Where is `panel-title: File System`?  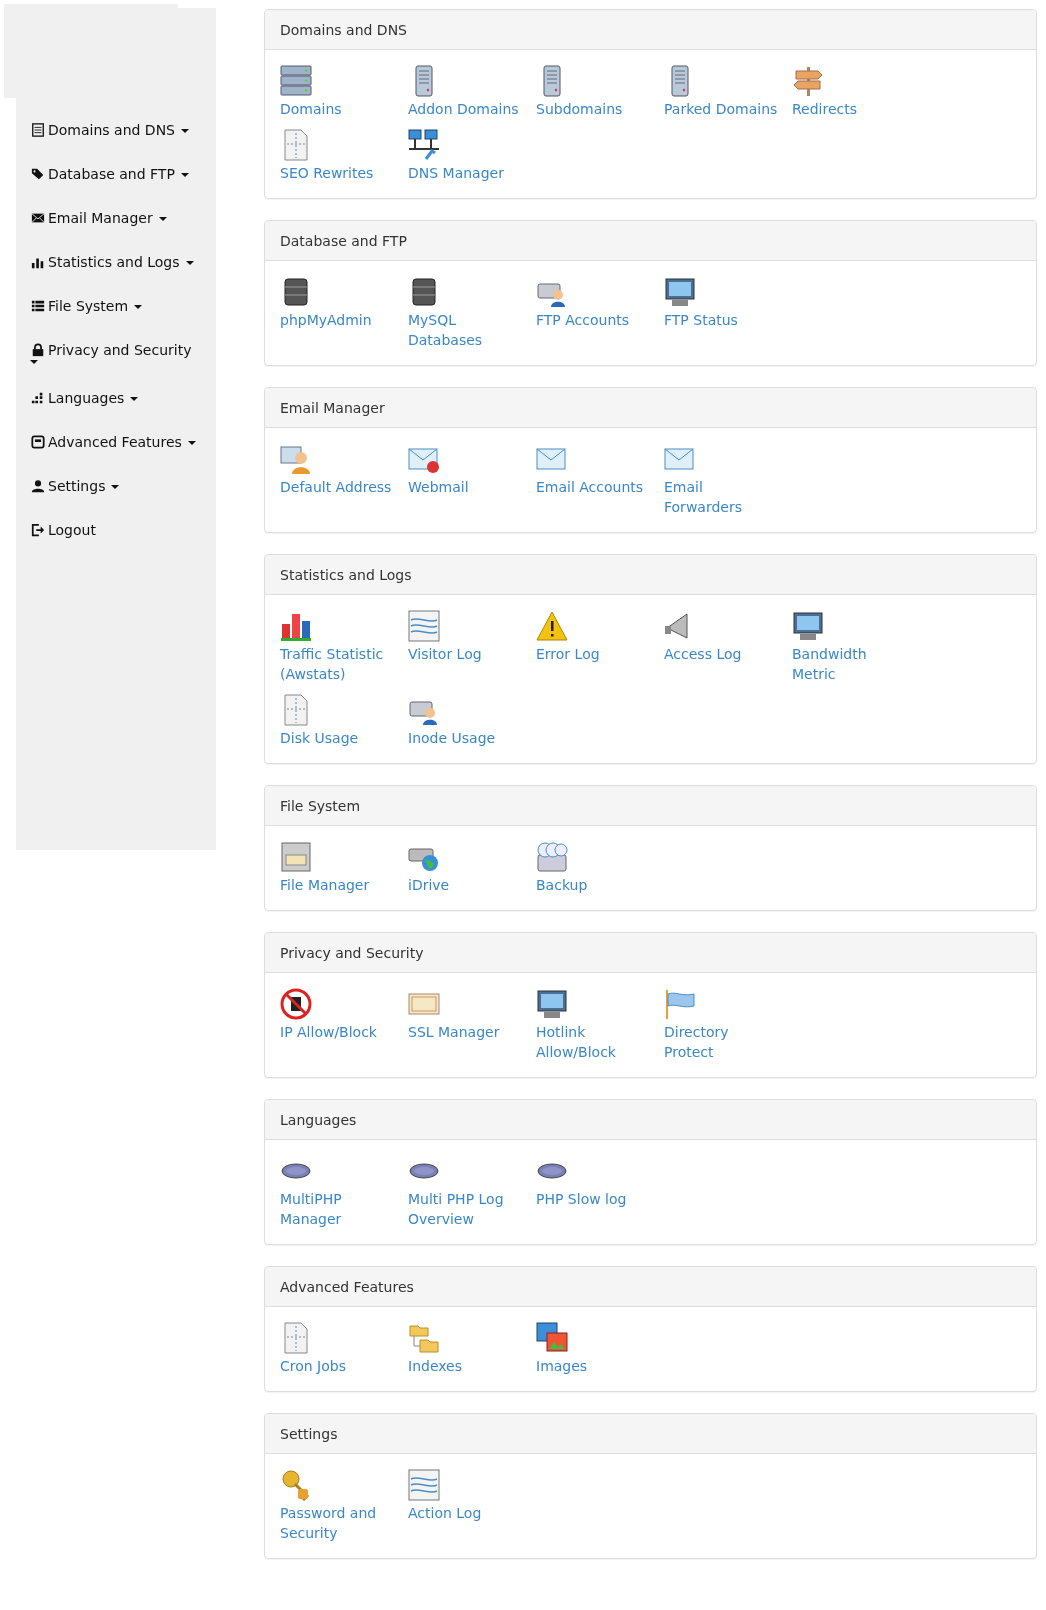
panel-title: File System is located at coordinates (320, 805).